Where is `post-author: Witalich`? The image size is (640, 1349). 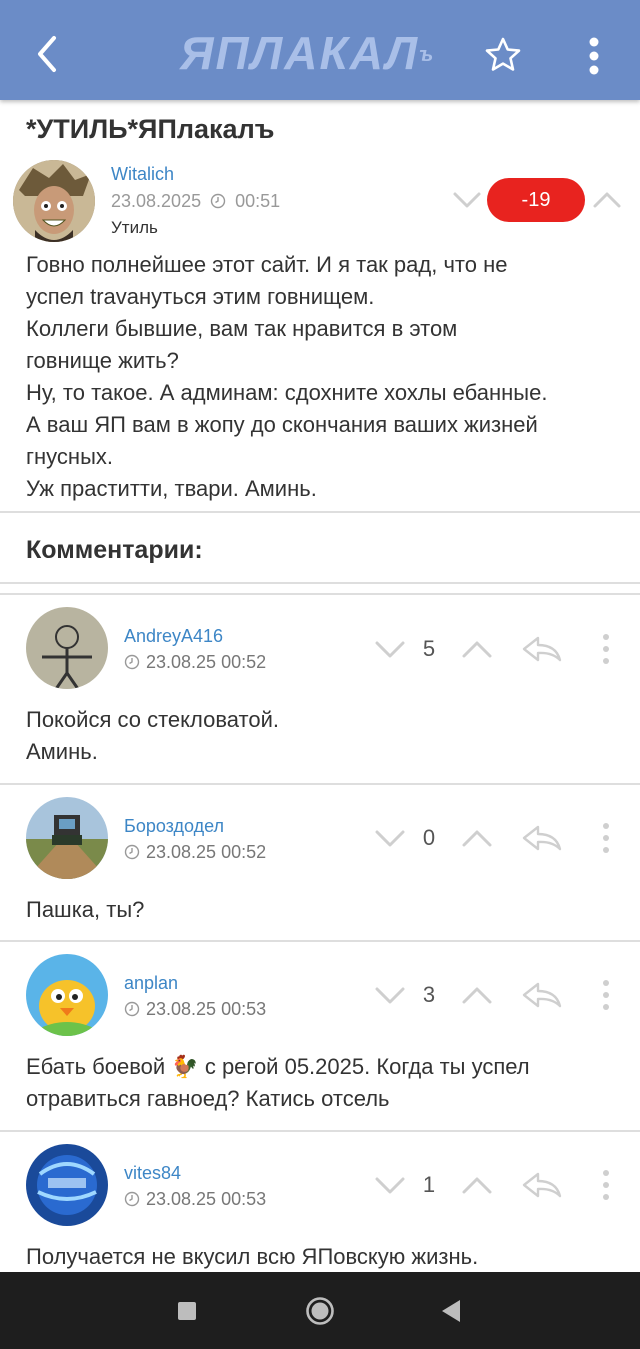
post-author: Witalich is located at coordinates (142, 174).